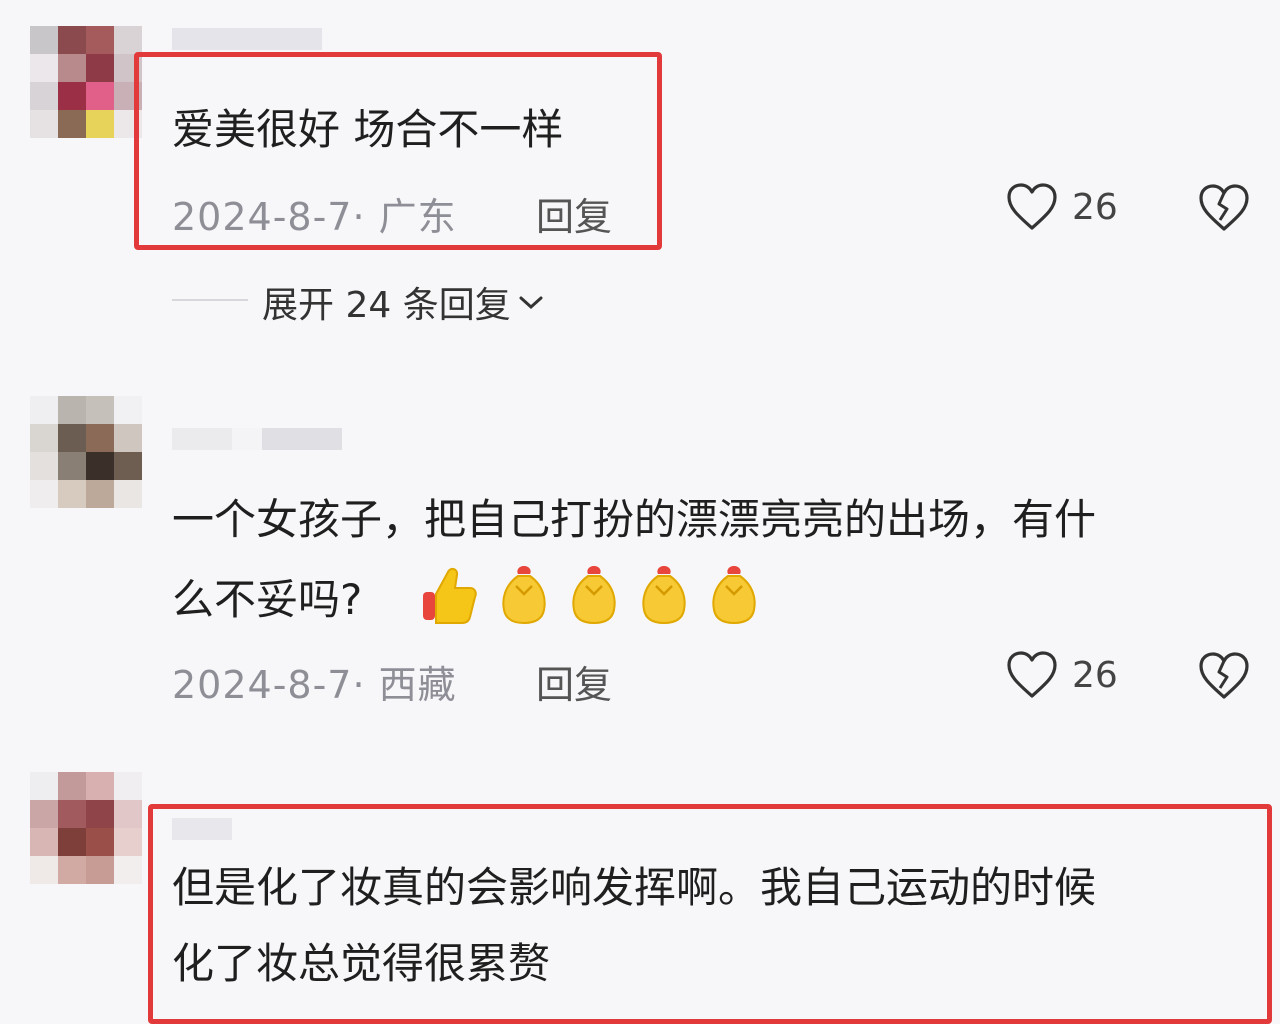 The height and width of the screenshot is (1024, 1280). Describe the element at coordinates (210, 300) in the screenshot. I see `expand-divider` at that location.